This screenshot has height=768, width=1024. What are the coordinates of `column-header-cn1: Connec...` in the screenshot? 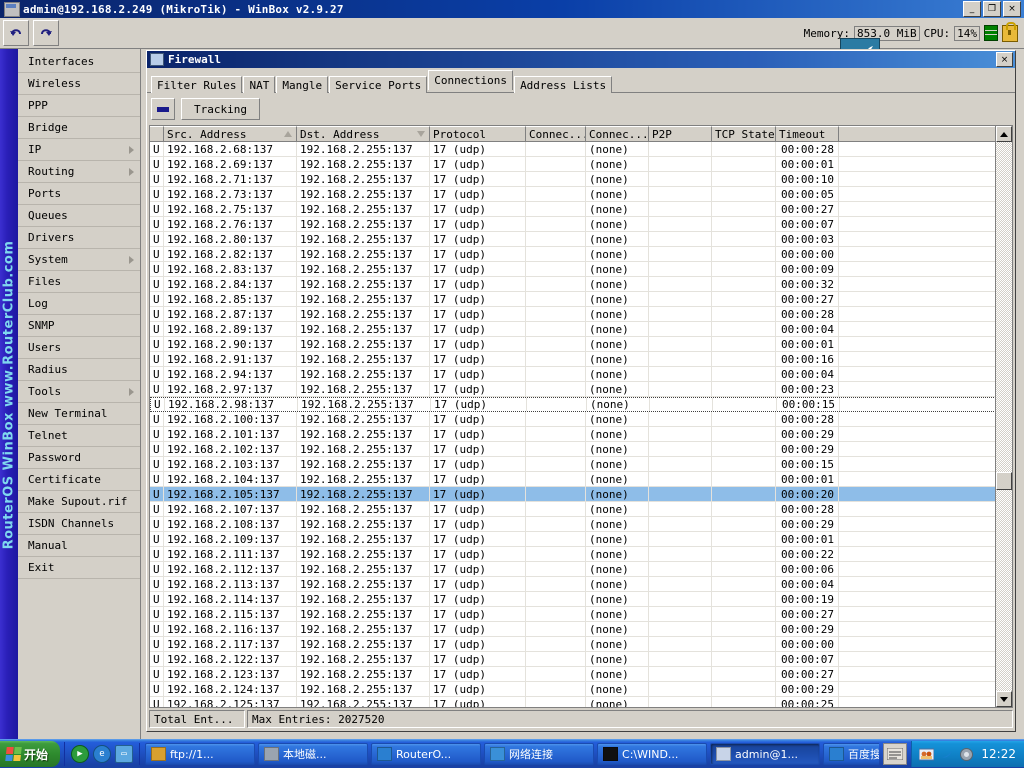 It's located at (556, 133).